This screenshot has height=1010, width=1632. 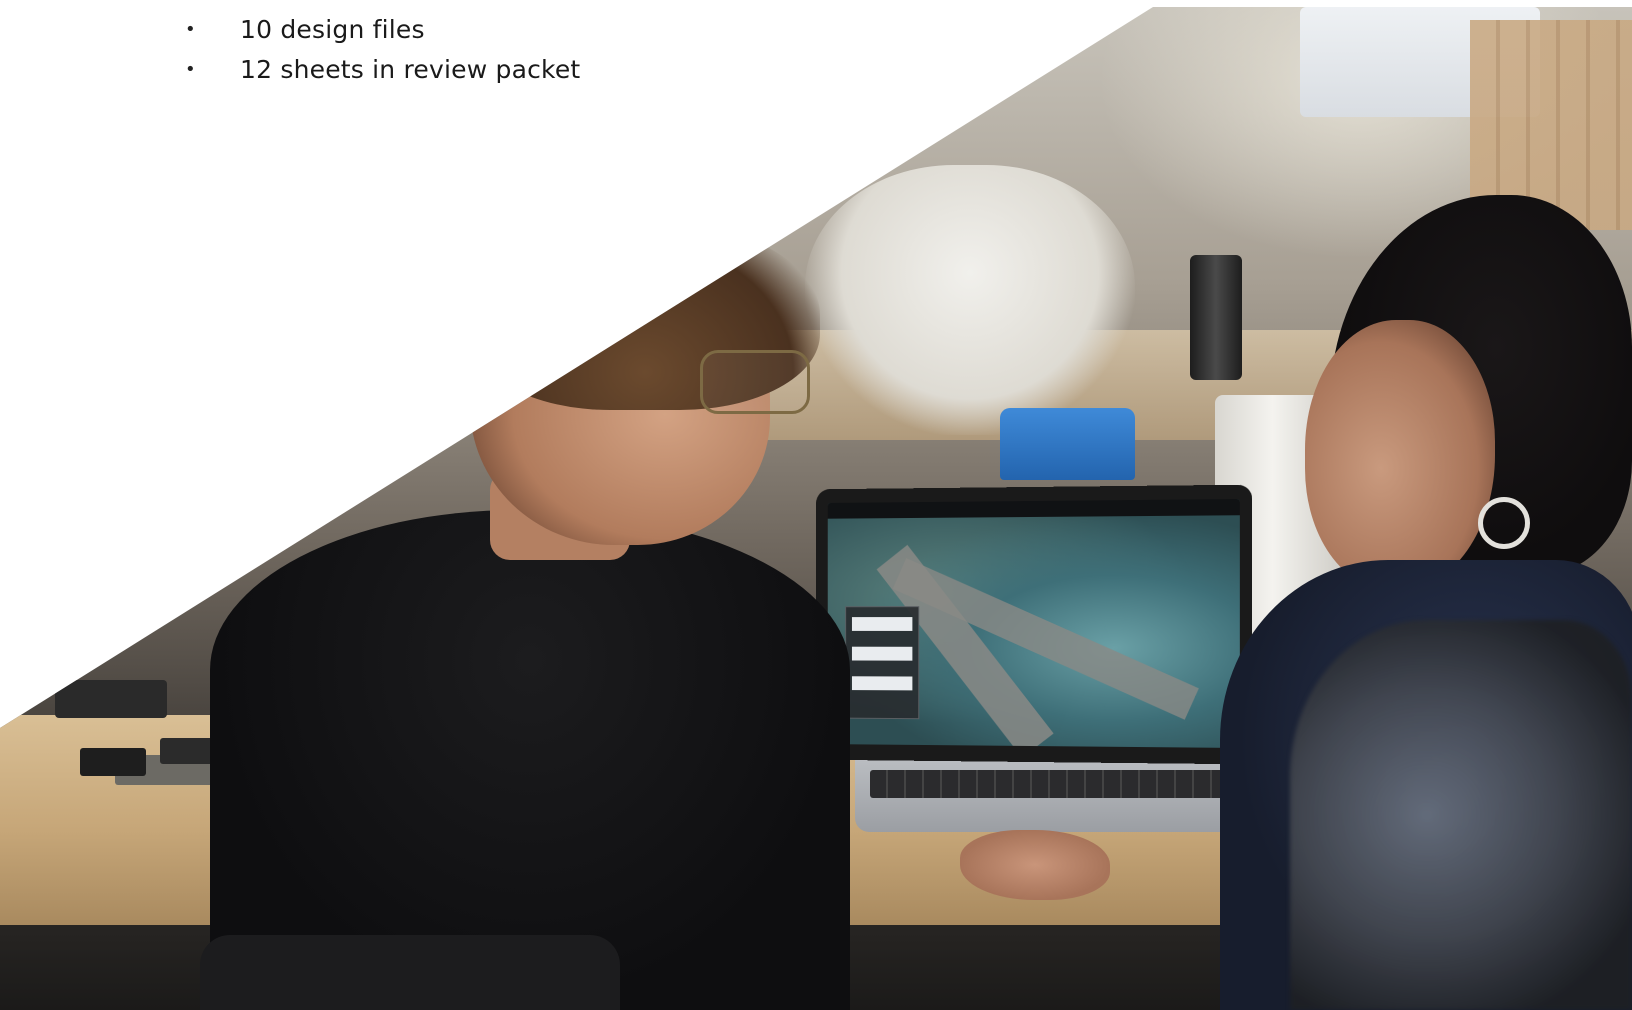 What do you see at coordinates (410, 70) in the screenshot?
I see `list-item-text: 12 sheets in review packet` at bounding box center [410, 70].